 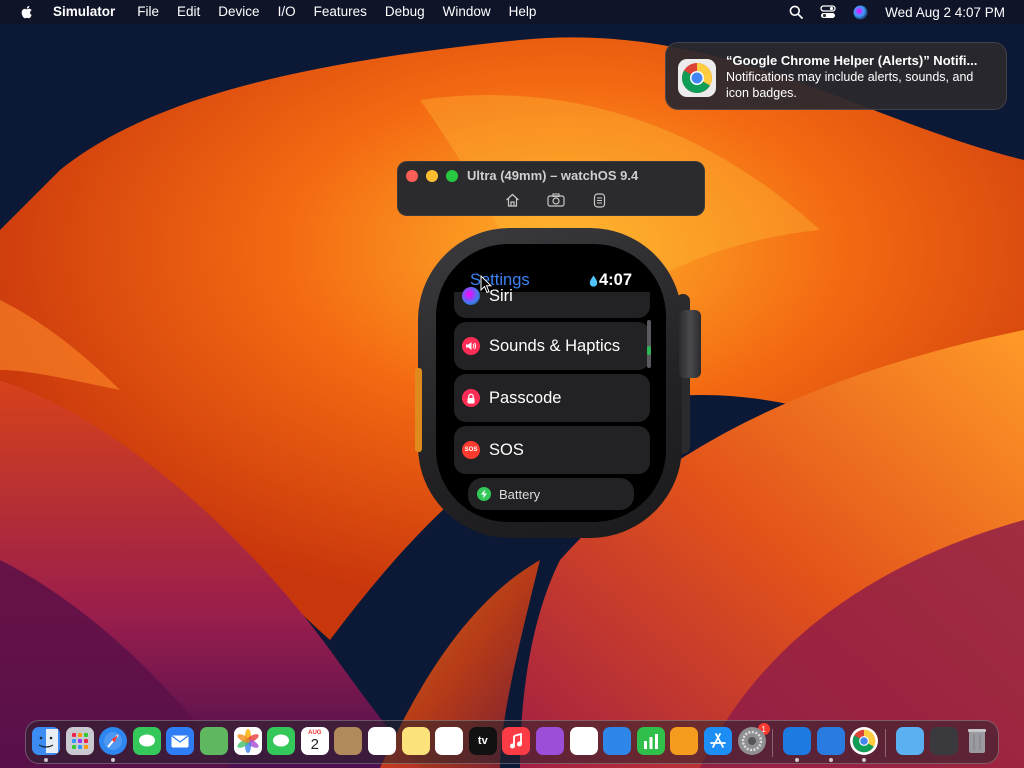 What do you see at coordinates (79, 741) in the screenshot?
I see `launchpad-icon` at bounding box center [79, 741].